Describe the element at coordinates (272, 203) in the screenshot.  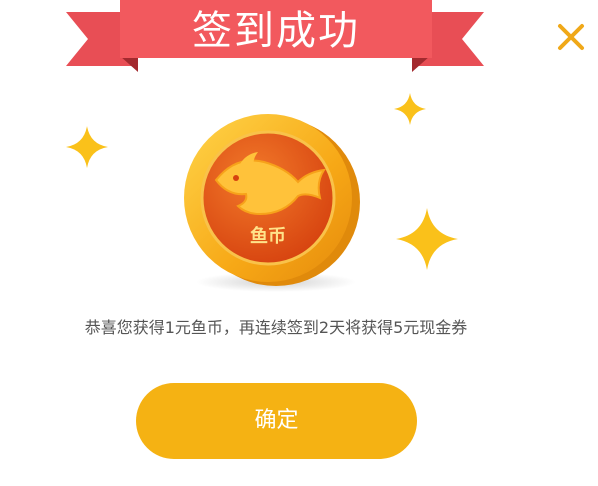
I see `fish-coin-icon` at that location.